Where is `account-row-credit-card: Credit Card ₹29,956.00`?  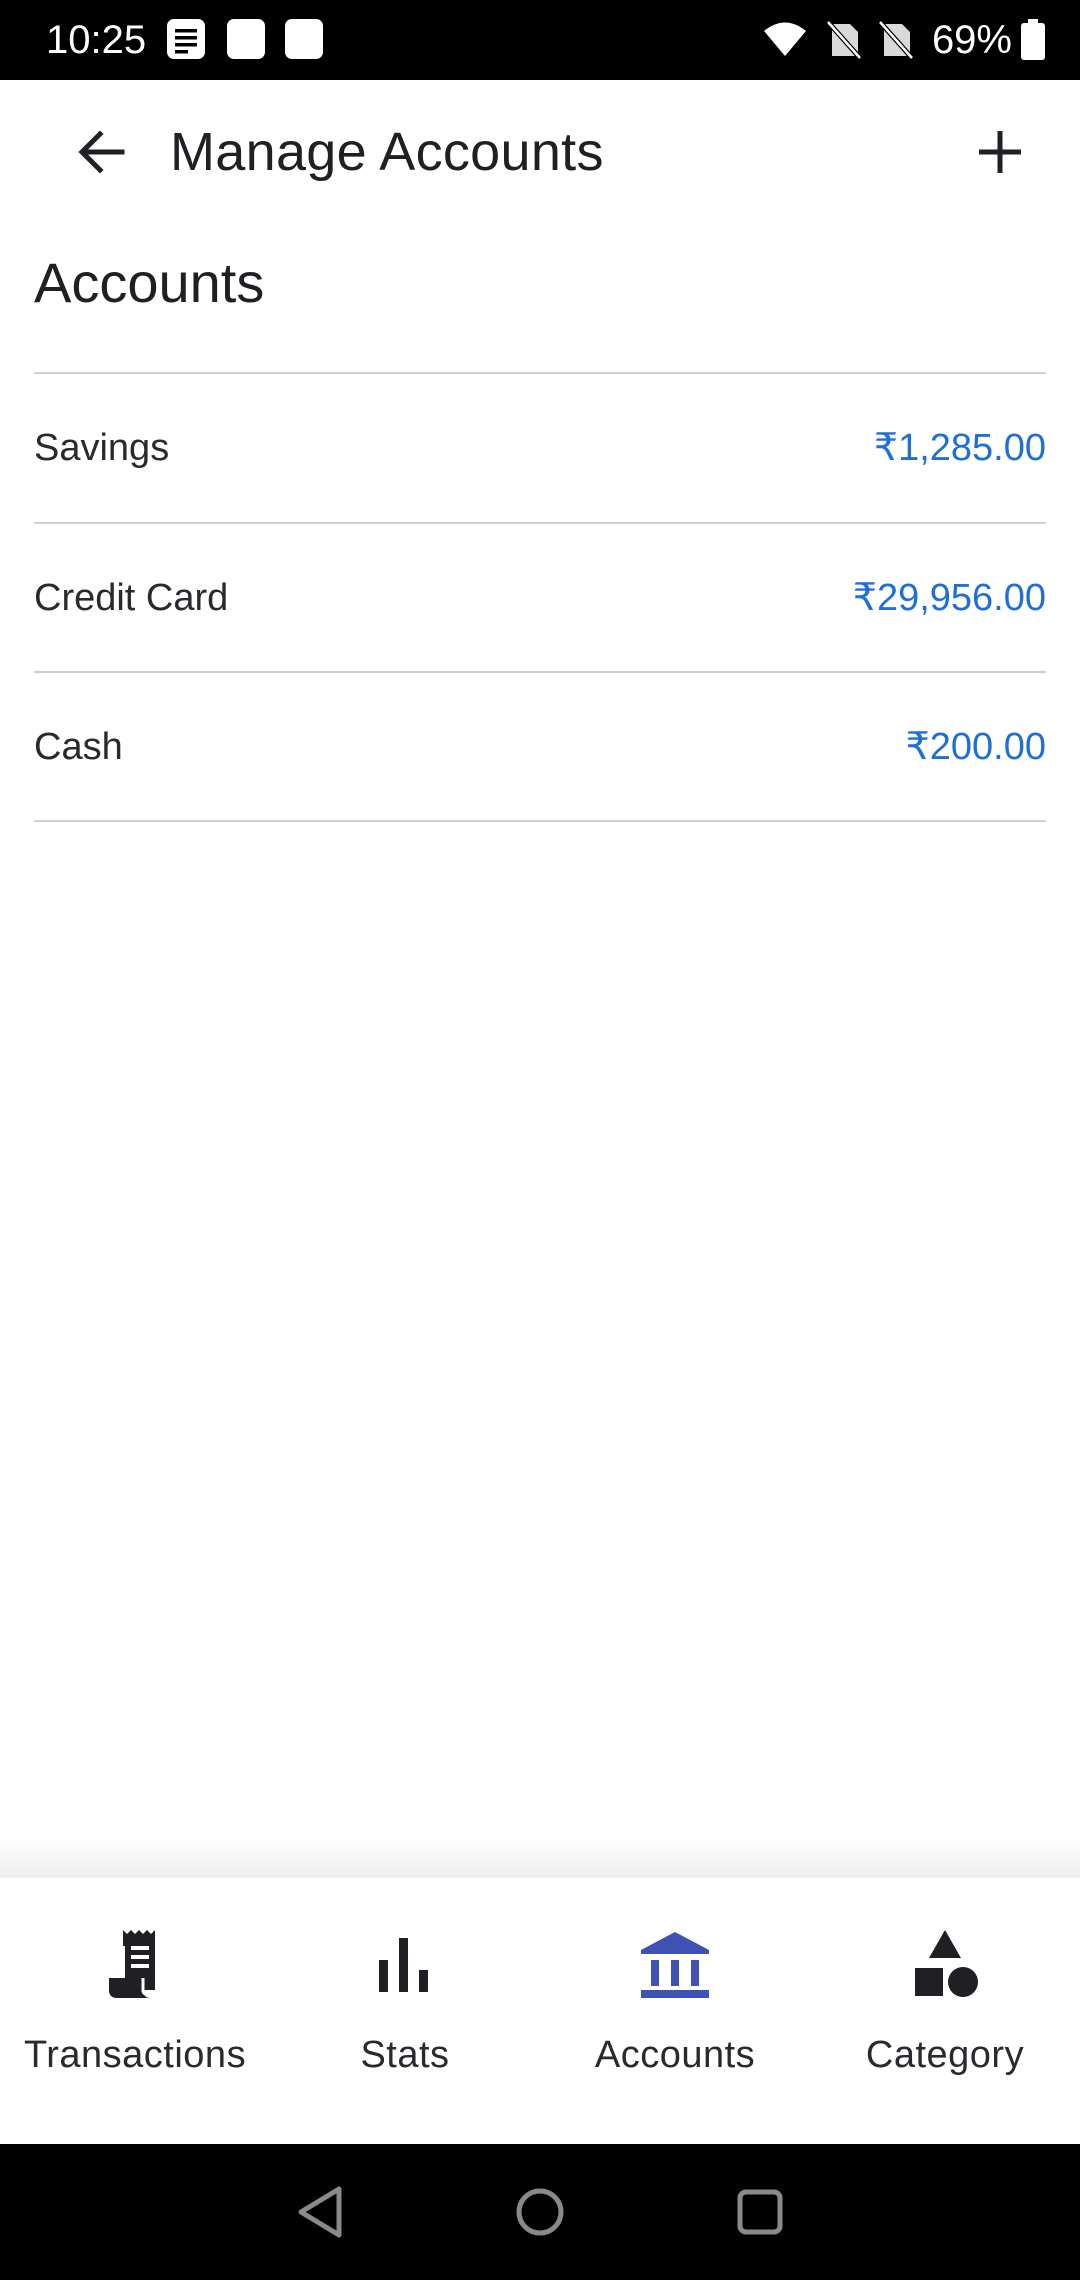 account-row-credit-card: Credit Card ₹29,956.00 is located at coordinates (540, 598).